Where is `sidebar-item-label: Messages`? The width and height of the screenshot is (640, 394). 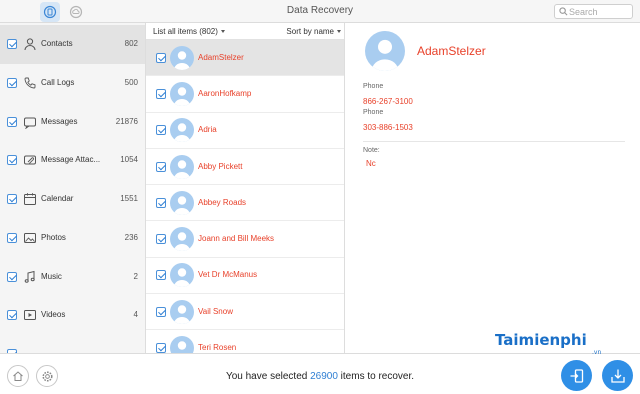 sidebar-item-label: Messages is located at coordinates (59, 121).